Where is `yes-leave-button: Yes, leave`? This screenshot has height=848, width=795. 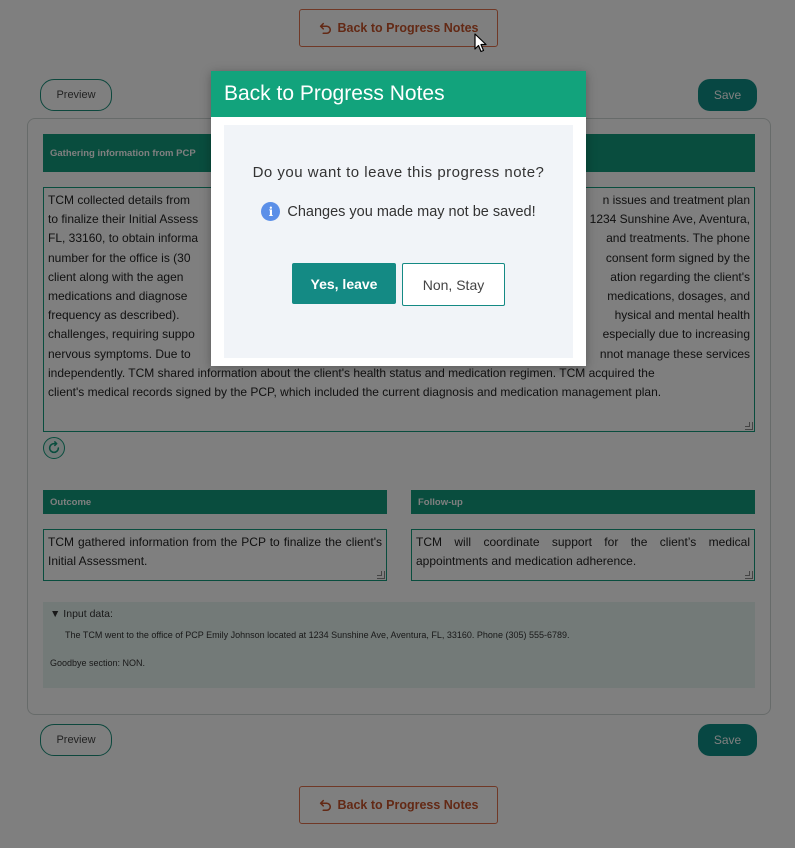
yes-leave-button: Yes, leave is located at coordinates (344, 283).